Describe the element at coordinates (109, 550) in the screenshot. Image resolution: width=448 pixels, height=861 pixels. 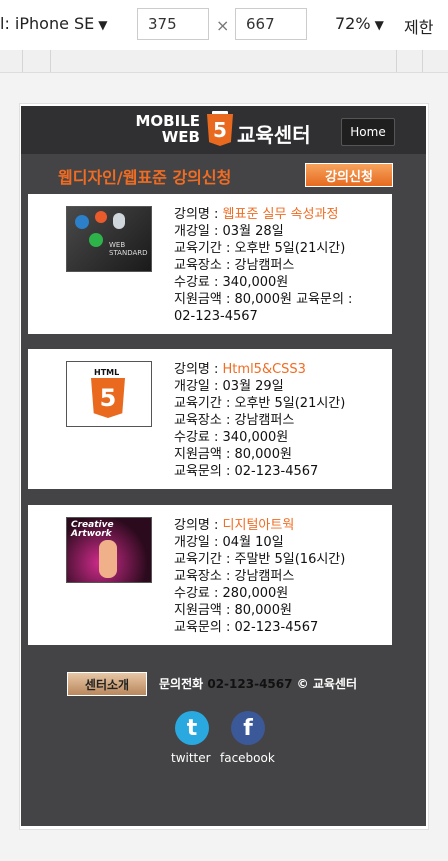
I see `creative-artwork-thumbnail: Creative Artwork` at that location.